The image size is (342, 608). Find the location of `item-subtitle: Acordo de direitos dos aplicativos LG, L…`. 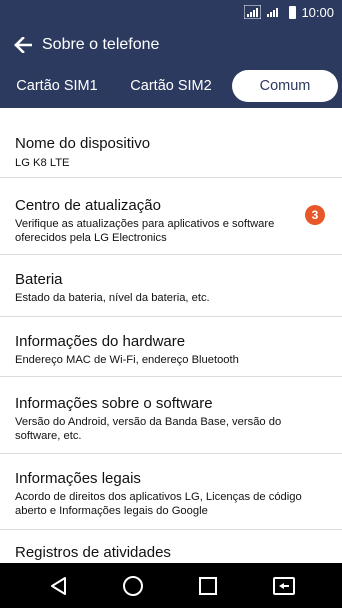

item-subtitle: Acordo de direitos dos aplicativos LG, L… is located at coordinates (158, 504).